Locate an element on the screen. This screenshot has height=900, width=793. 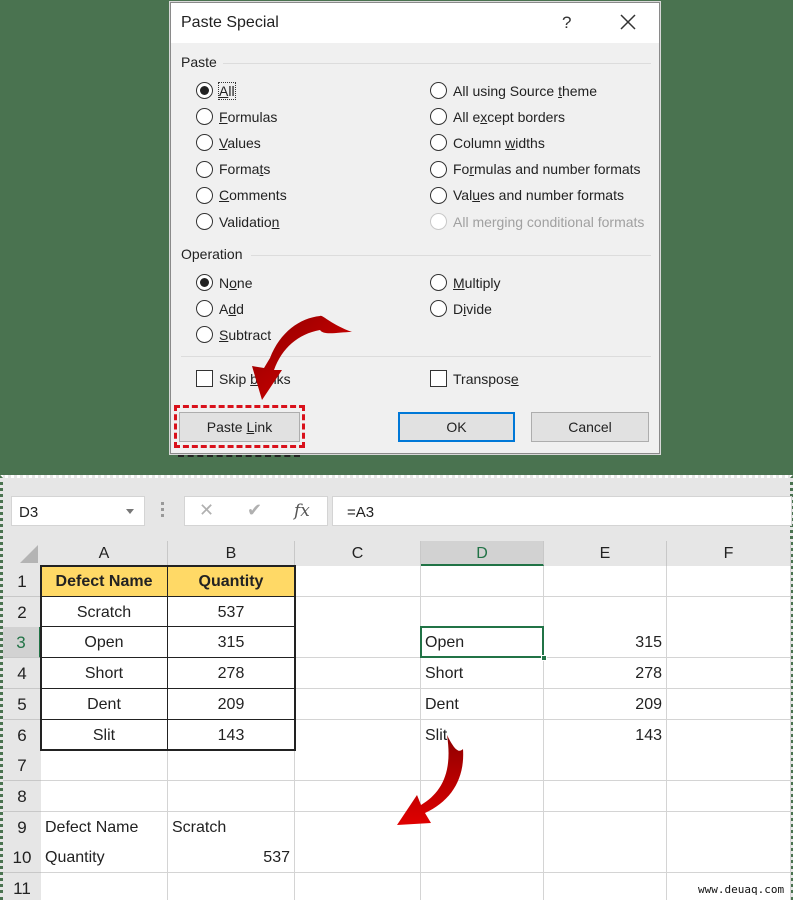
cell-d10 is located at coordinates (482, 858).